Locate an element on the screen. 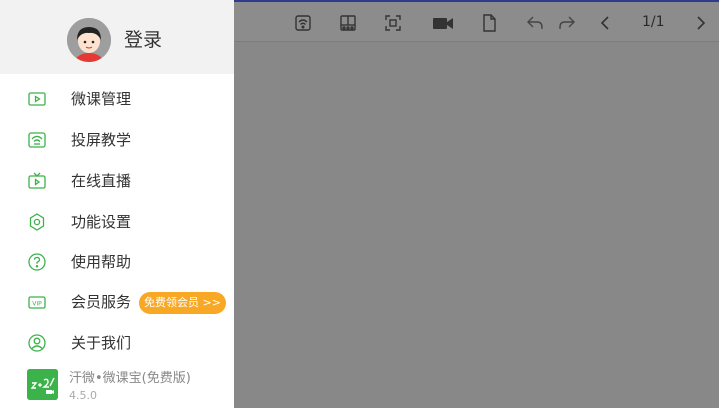 The width and height of the screenshot is (719, 408). scoreboard-icon is located at coordinates (348, 23).